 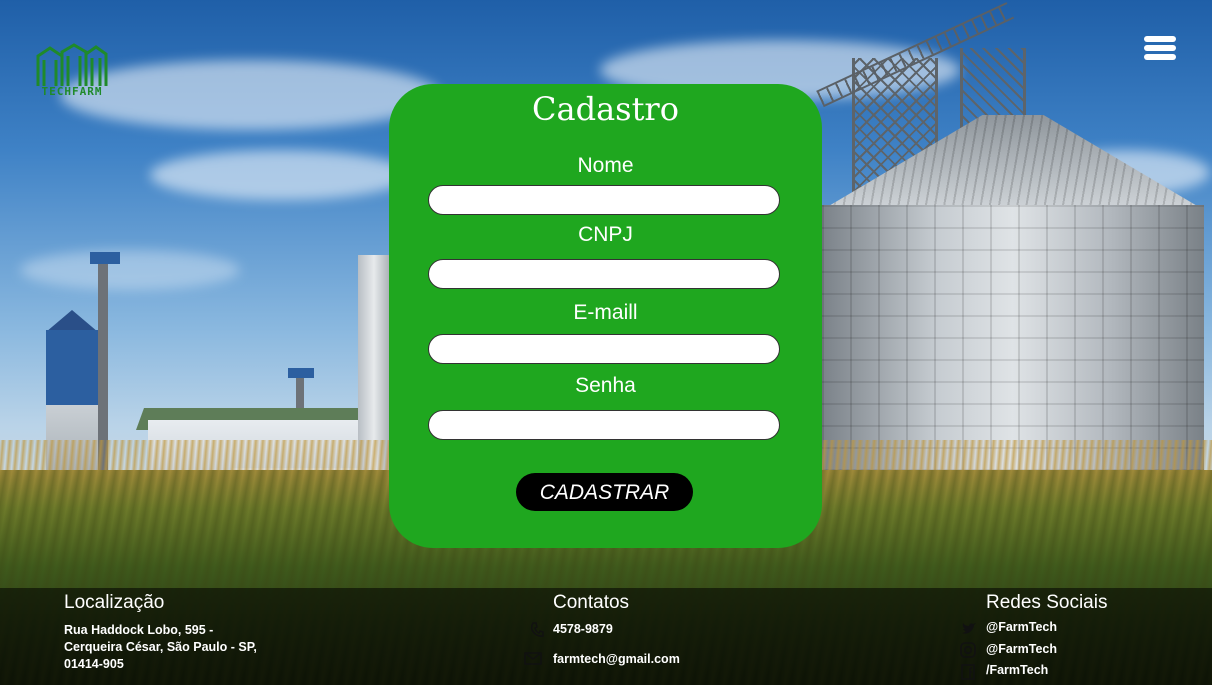 What do you see at coordinates (1017, 670) in the screenshot?
I see `facebook-handle: /FarmTech` at bounding box center [1017, 670].